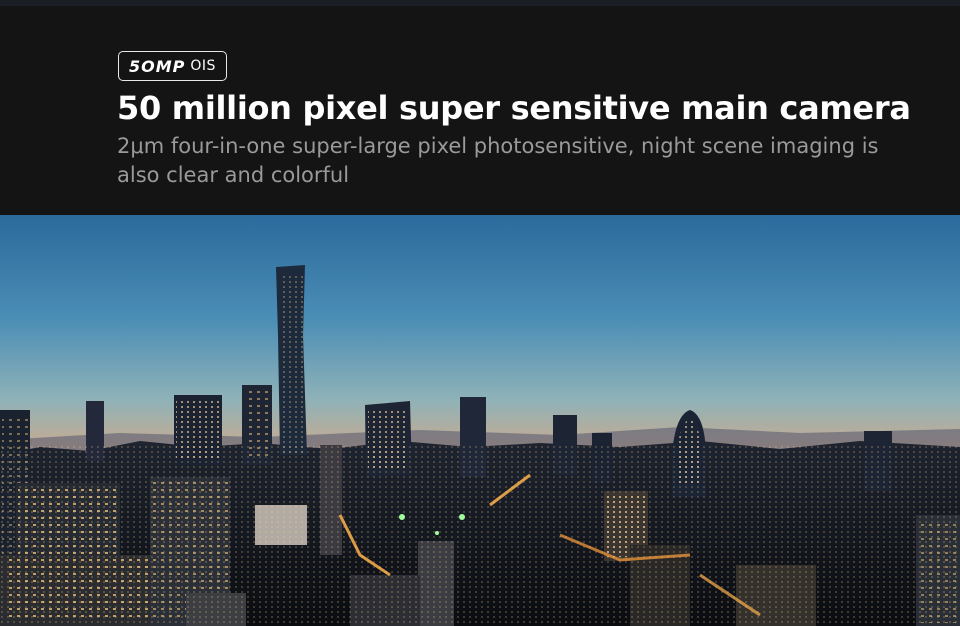  I want to click on badge-ois-label: OIS, so click(203, 66).